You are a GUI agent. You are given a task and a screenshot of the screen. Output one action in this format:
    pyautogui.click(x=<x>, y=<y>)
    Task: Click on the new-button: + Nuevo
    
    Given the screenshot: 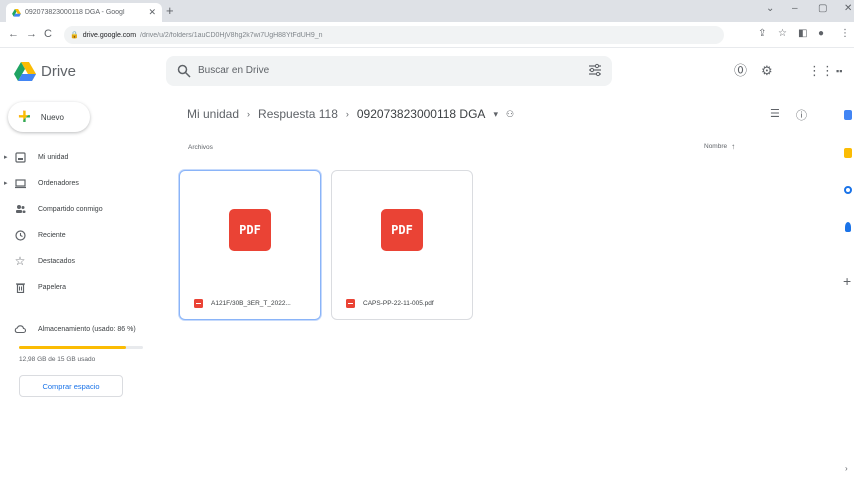 What is the action you would take?
    pyautogui.click(x=49, y=117)
    